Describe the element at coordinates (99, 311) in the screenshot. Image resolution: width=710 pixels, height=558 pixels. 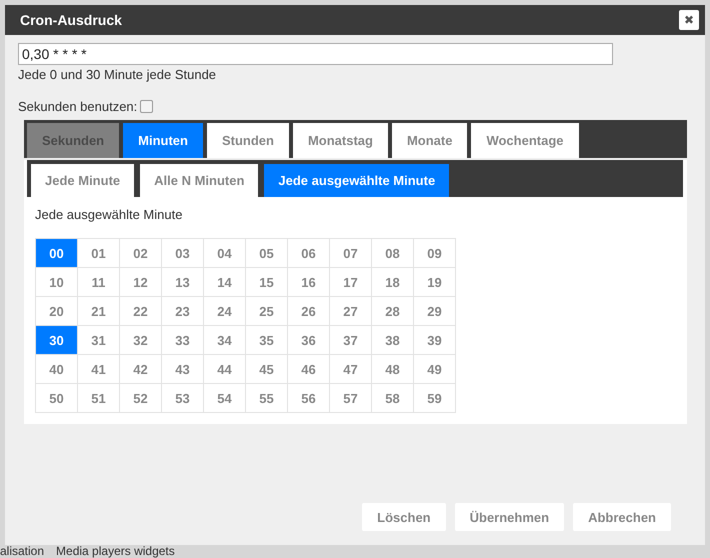
I see `minute-cell: 21` at that location.